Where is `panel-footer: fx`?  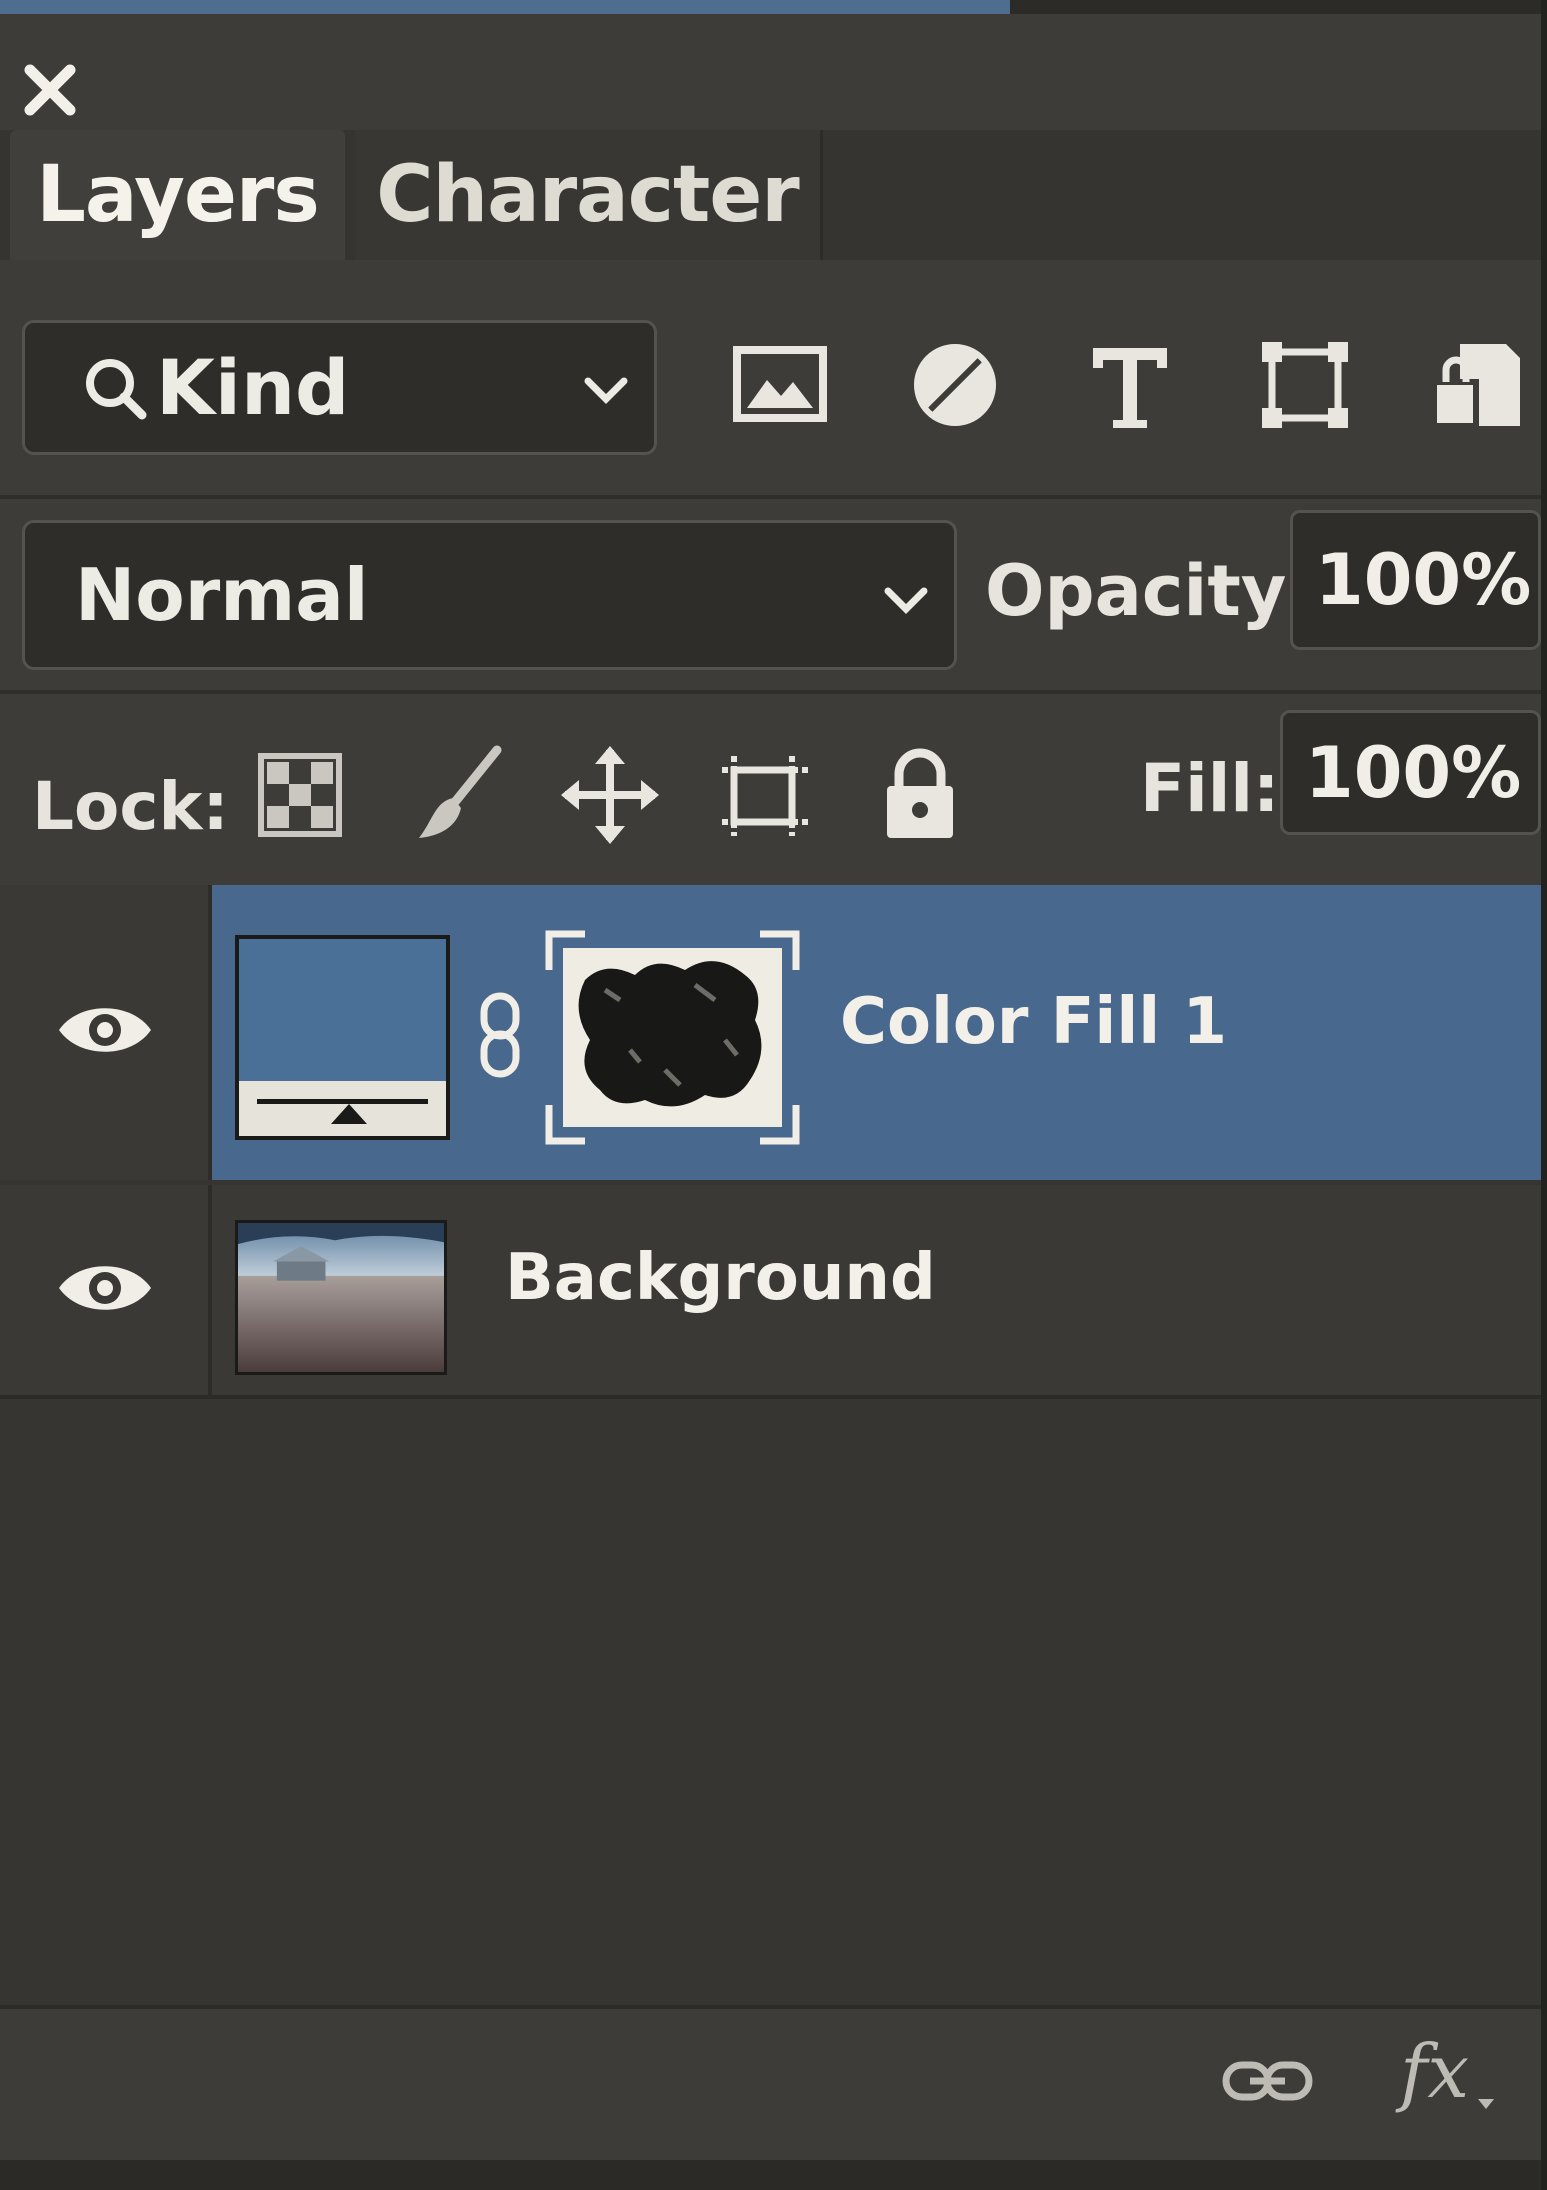 panel-footer: fx is located at coordinates (770, 2082).